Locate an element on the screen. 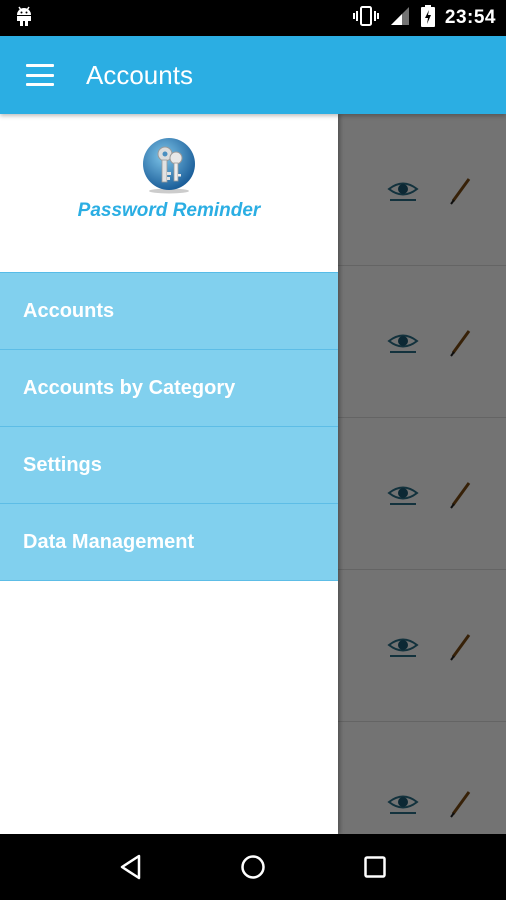  app-name: Password Reminder is located at coordinates (169, 210).